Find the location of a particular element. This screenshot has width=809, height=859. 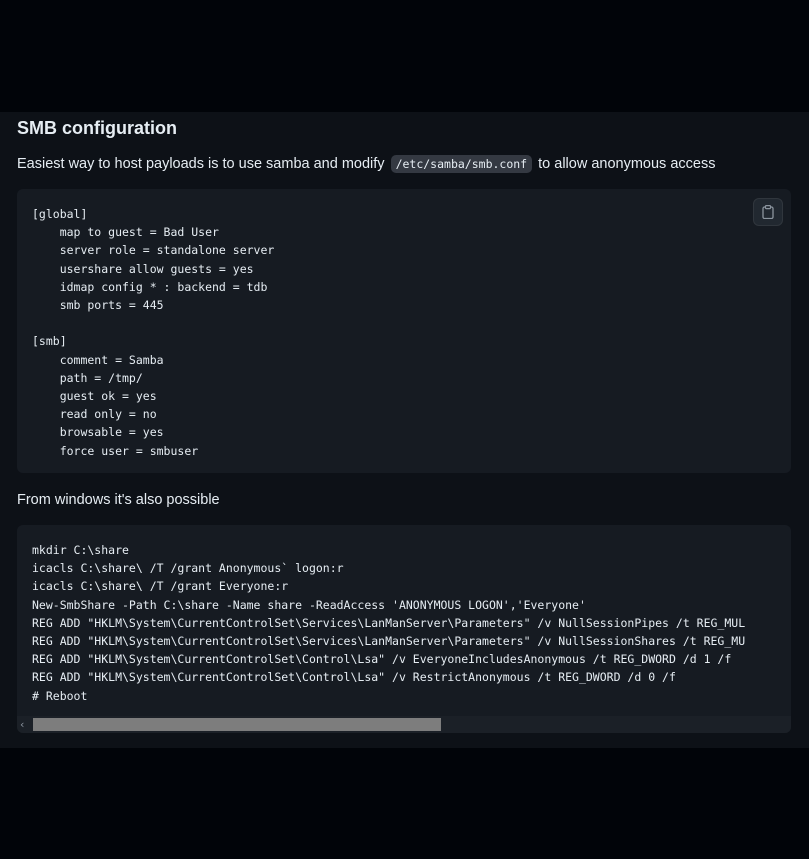

horizontal-scrollbar: ‹ is located at coordinates (404, 724).